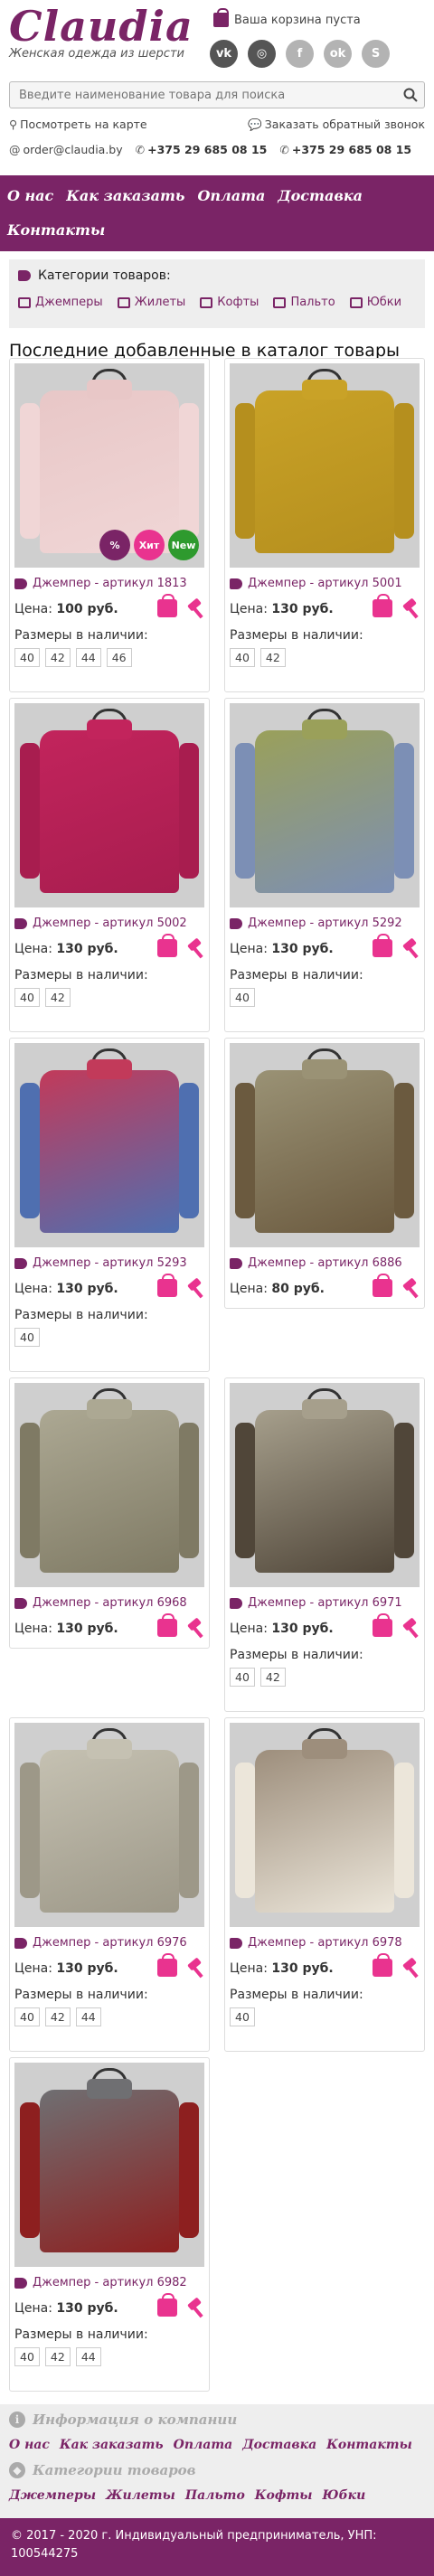 The width and height of the screenshot is (434, 2576). What do you see at coordinates (204, 2445) in the screenshot?
I see `footer-link-payment: Оплата` at bounding box center [204, 2445].